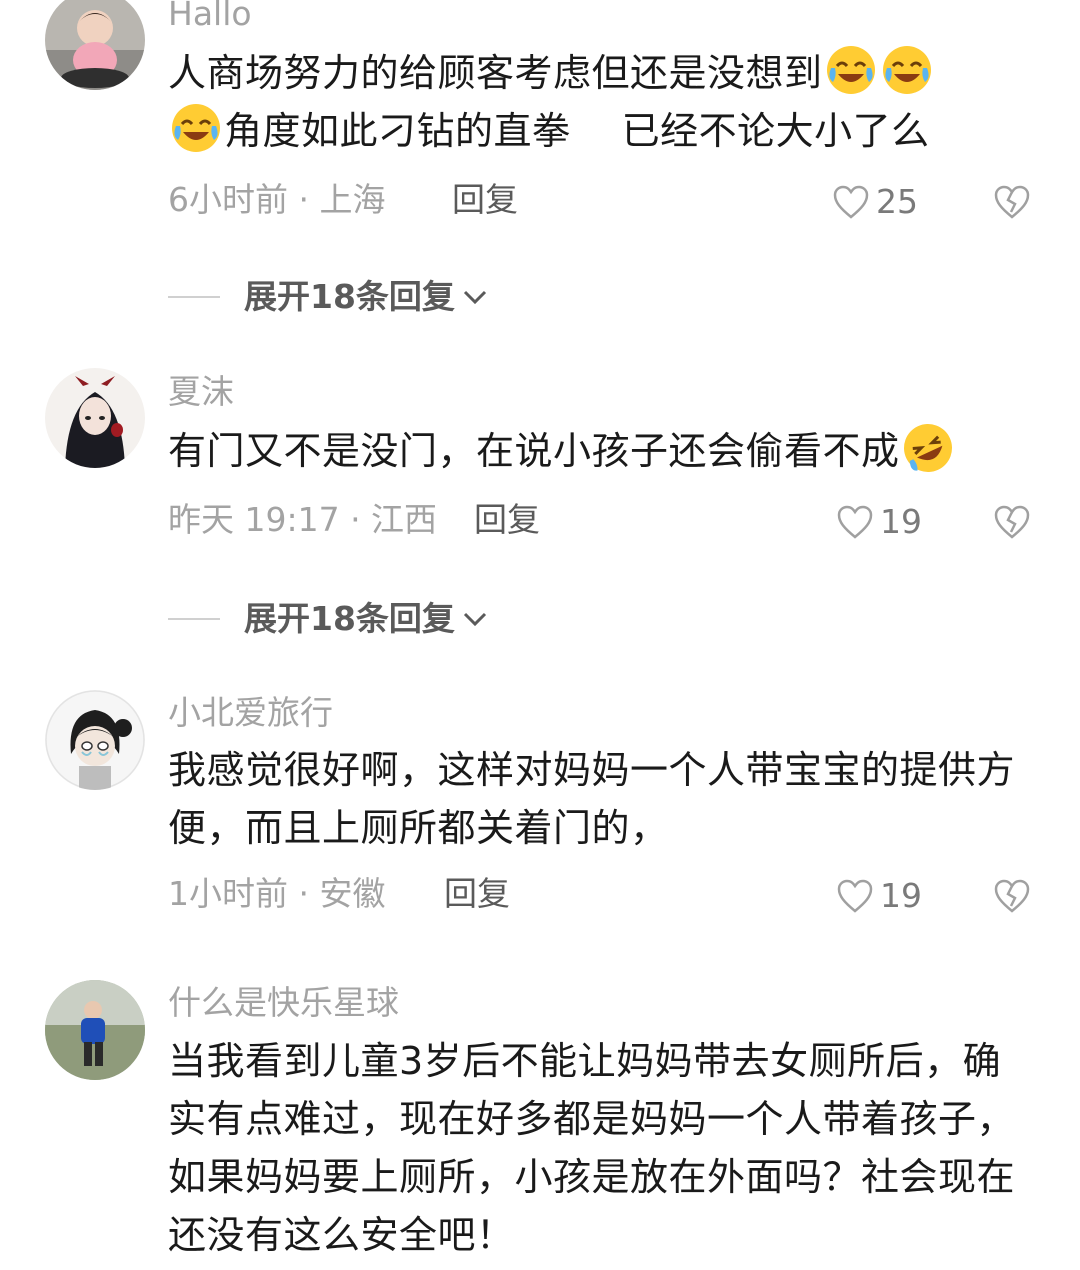  I want to click on comment-text-part: 人商场努力的给顾客考虑但还是没想到, so click(495, 73).